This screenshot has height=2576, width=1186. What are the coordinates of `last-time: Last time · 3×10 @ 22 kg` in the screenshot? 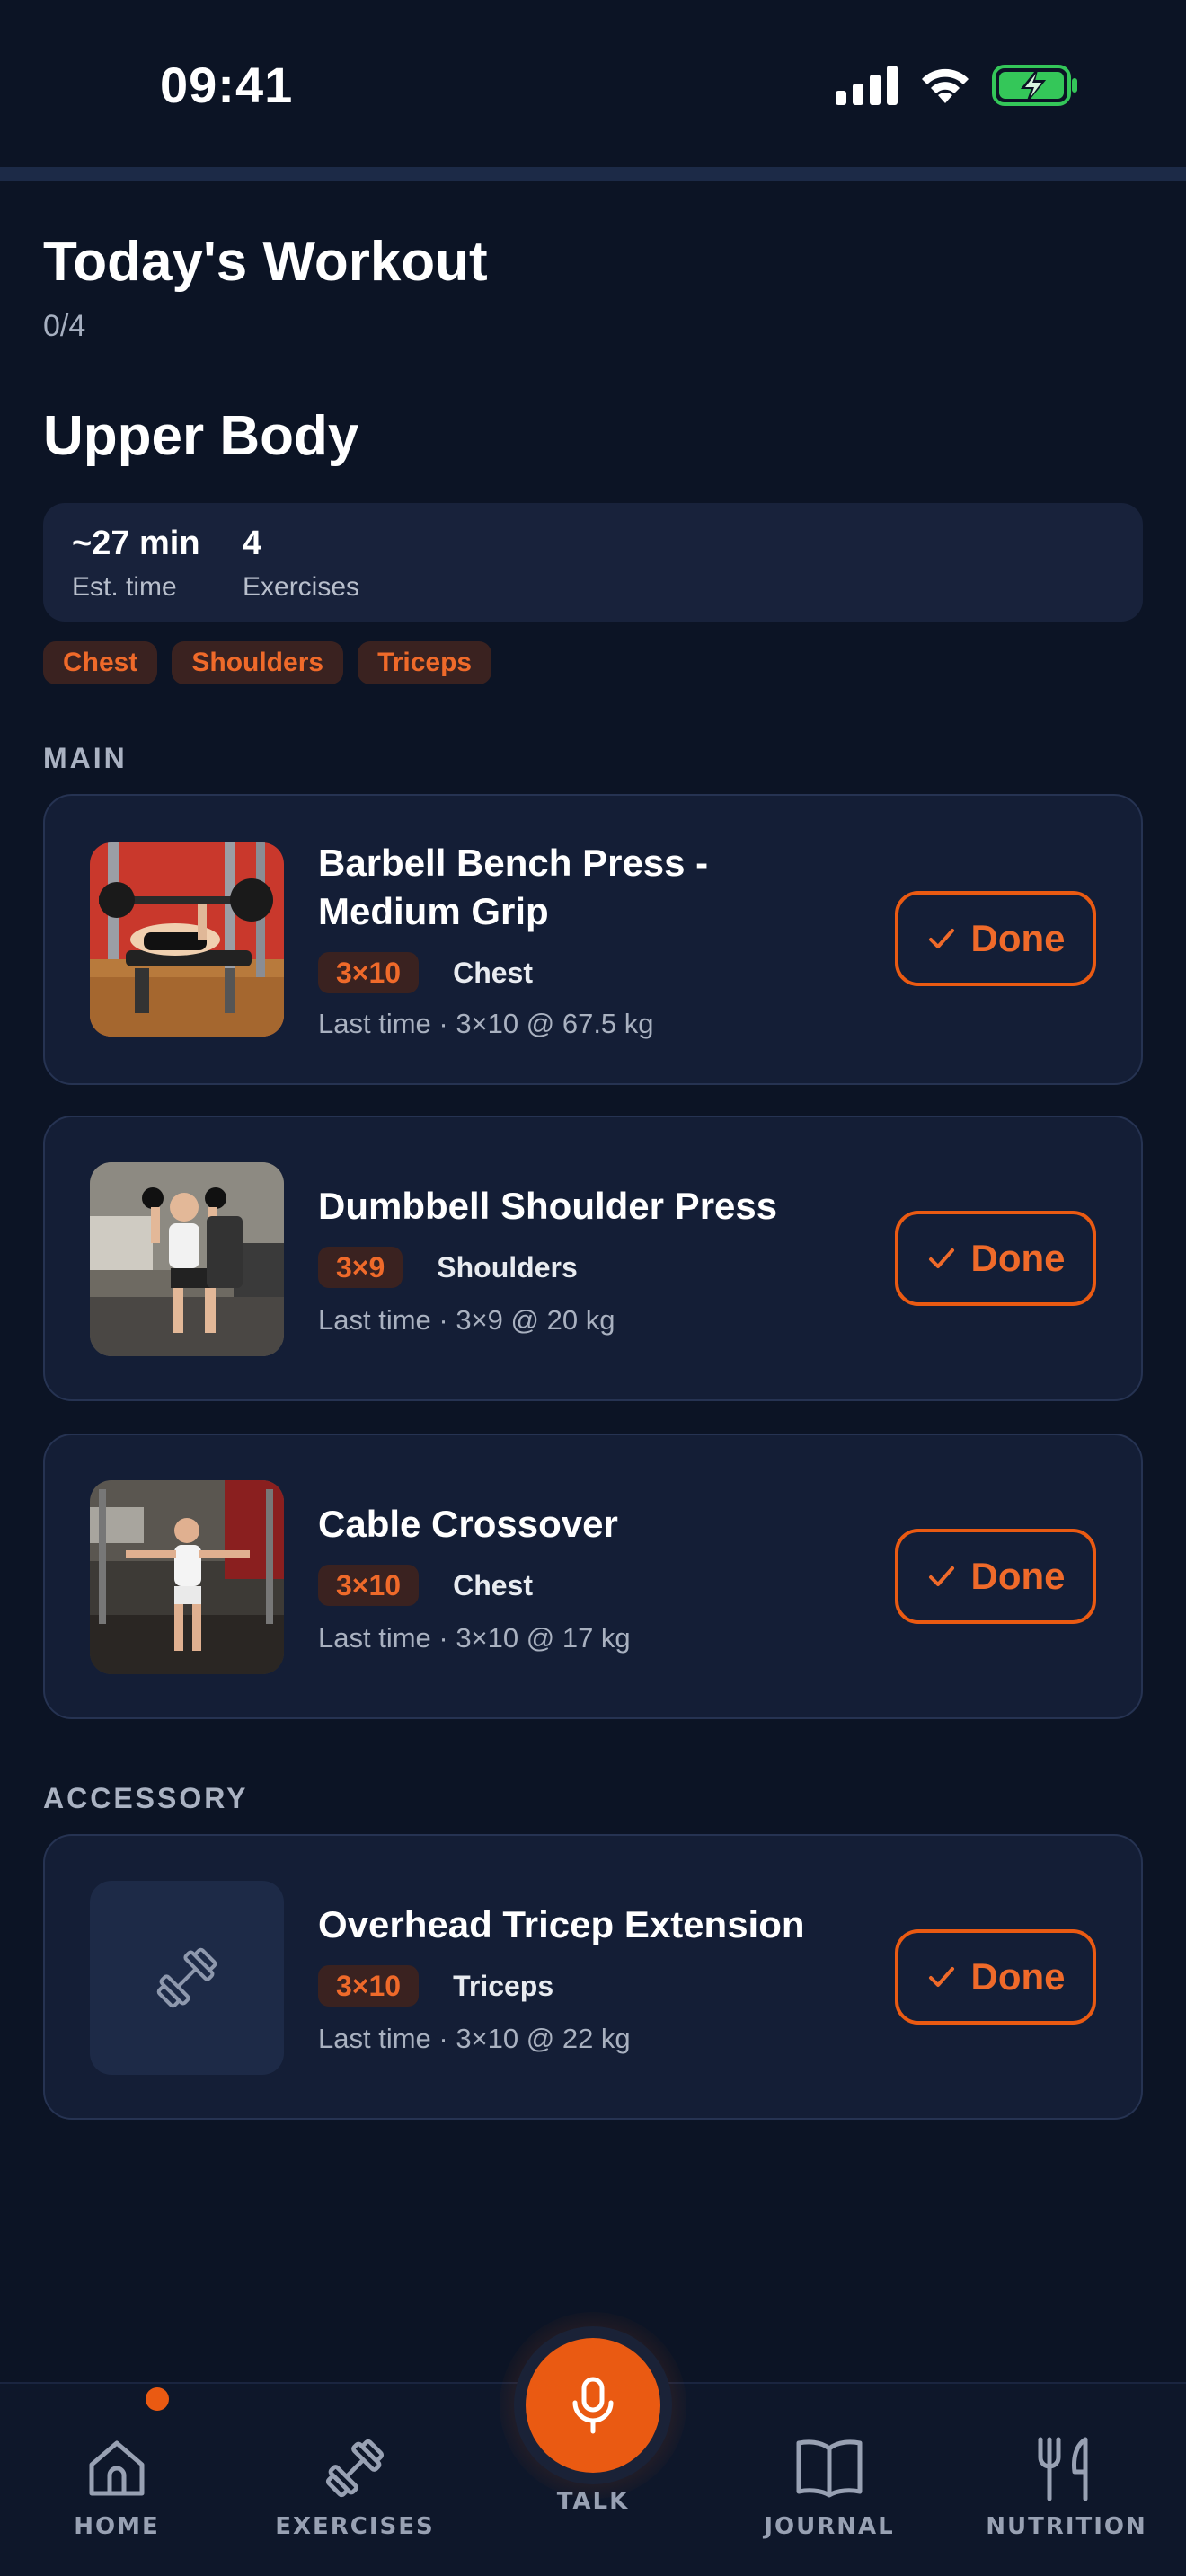 It's located at (474, 2038).